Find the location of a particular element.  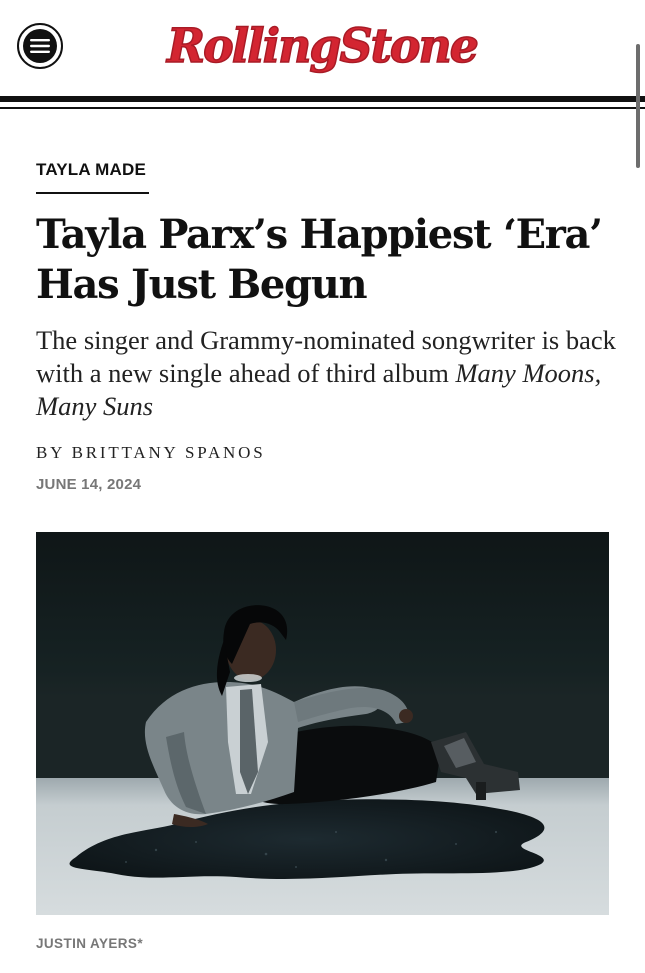

hamburger-menu-icon is located at coordinates (40, 46).